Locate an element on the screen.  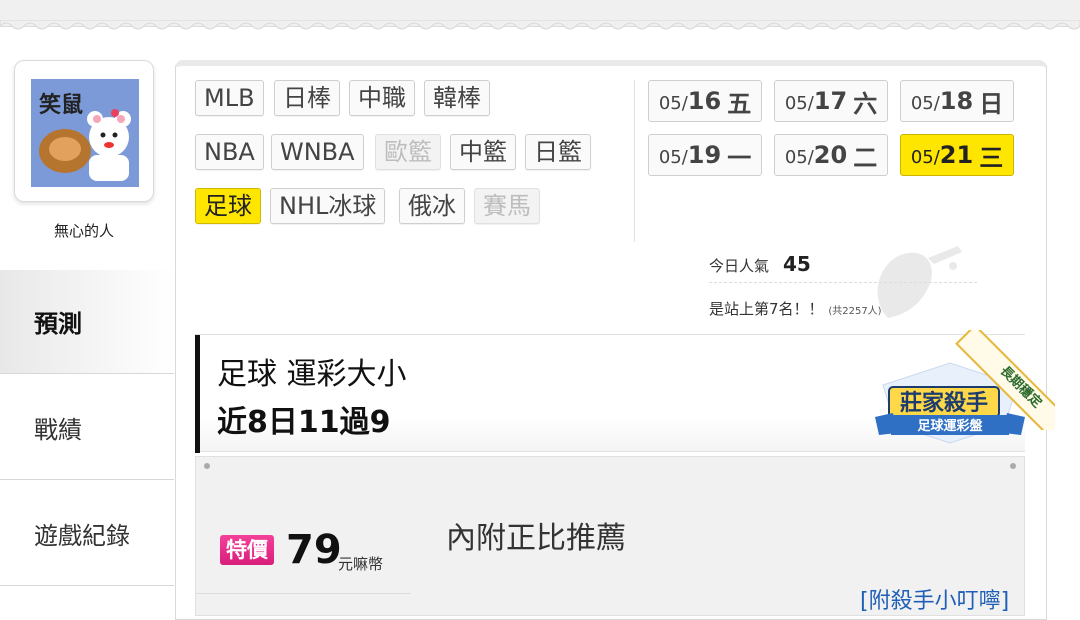
sport-tag-horse-racing: 賽馬 is located at coordinates (507, 206).